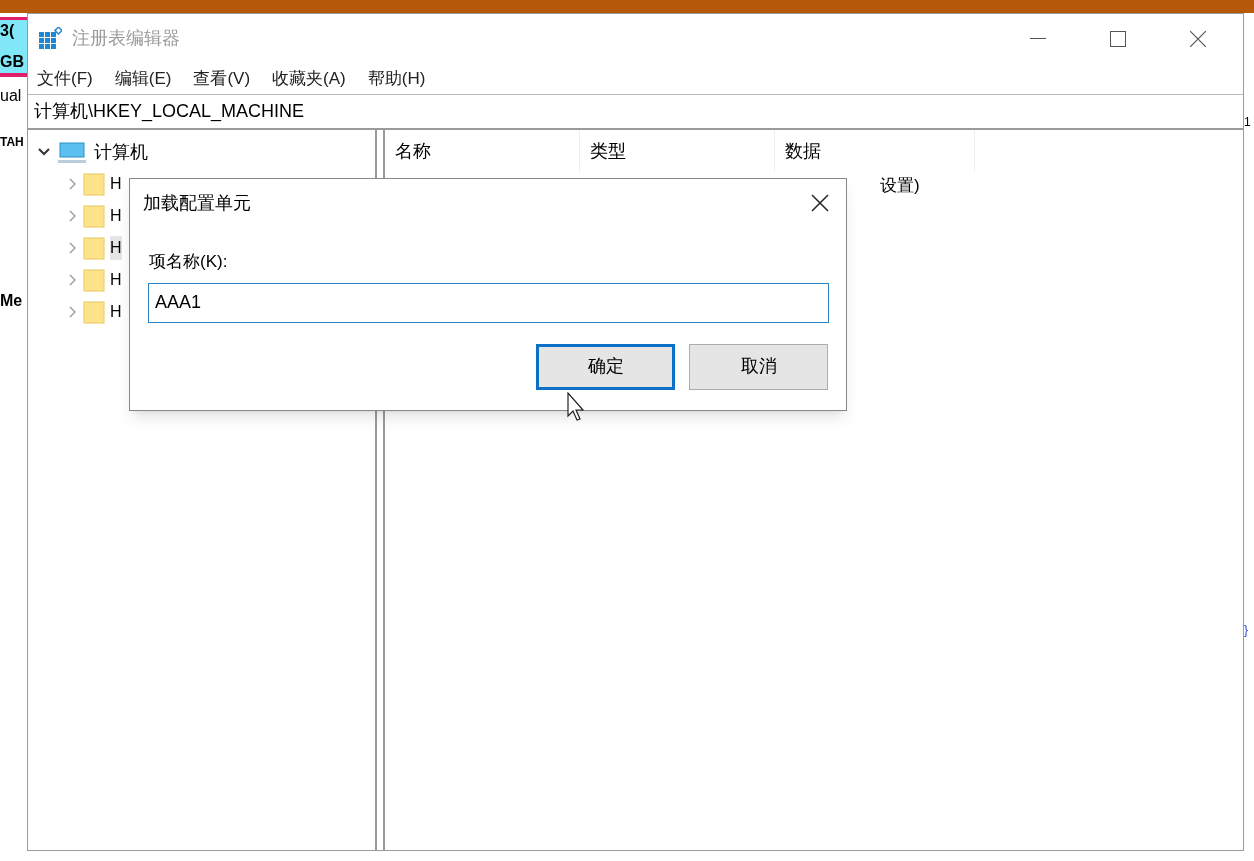 This screenshot has width=1254, height=861. Describe the element at coordinates (50, 38) in the screenshot. I see `registry-grid-icon` at that location.